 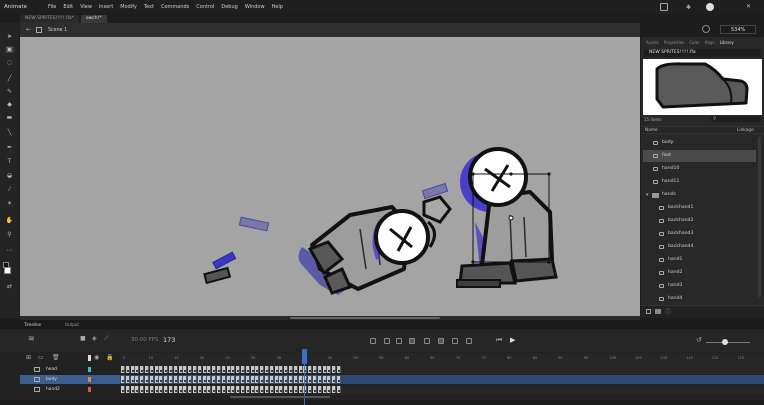 What do you see at coordinates (28, 29) in the screenshot?
I see `back-arrow-icon: ←` at bounding box center [28, 29].